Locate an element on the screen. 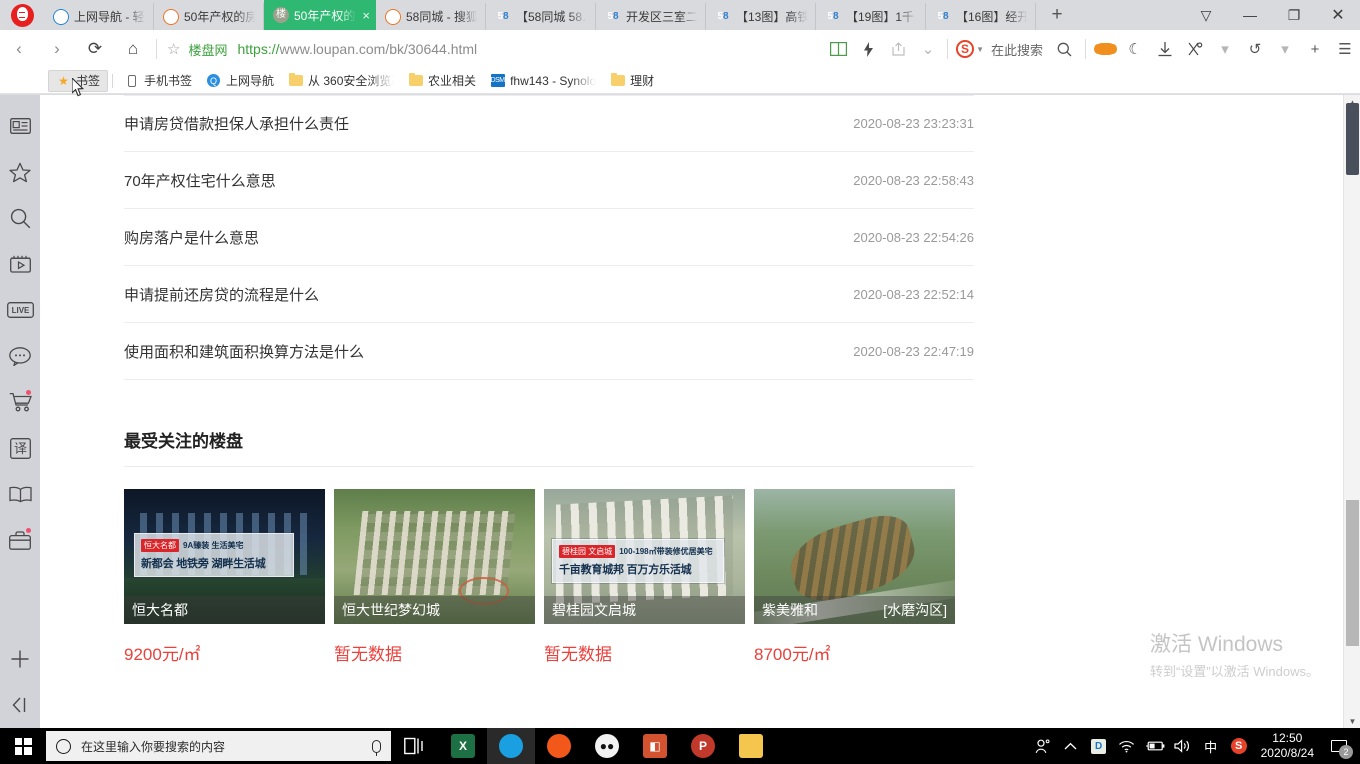 The height and width of the screenshot is (764, 1360). close-tab-icon: × is located at coordinates (366, 15).